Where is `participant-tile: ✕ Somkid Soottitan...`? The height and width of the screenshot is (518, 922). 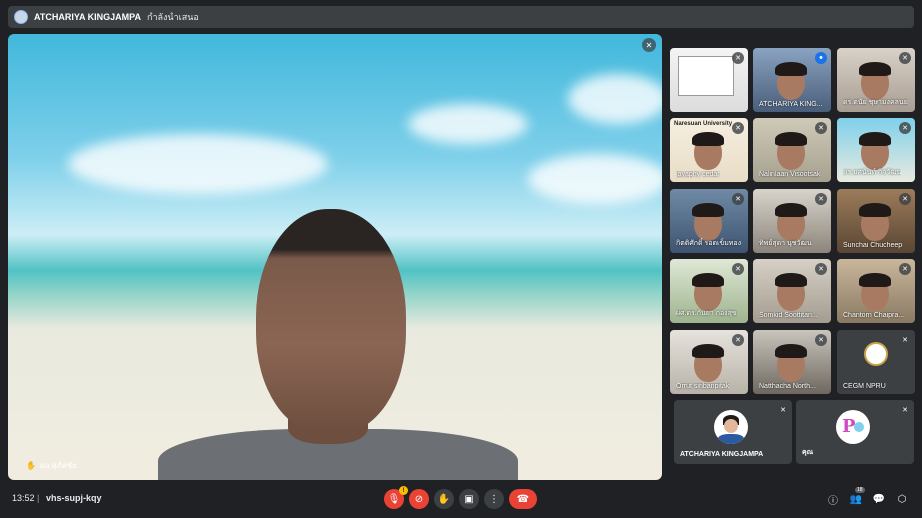
participant-tile: ✕ Somkid Soottitan... is located at coordinates (792, 291).